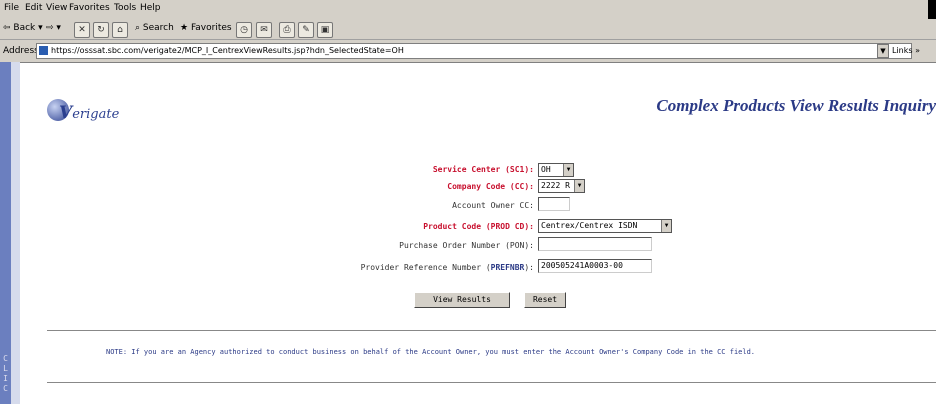  What do you see at coordinates (932, 9) in the screenshot?
I see `windows-logo-area` at bounding box center [932, 9].